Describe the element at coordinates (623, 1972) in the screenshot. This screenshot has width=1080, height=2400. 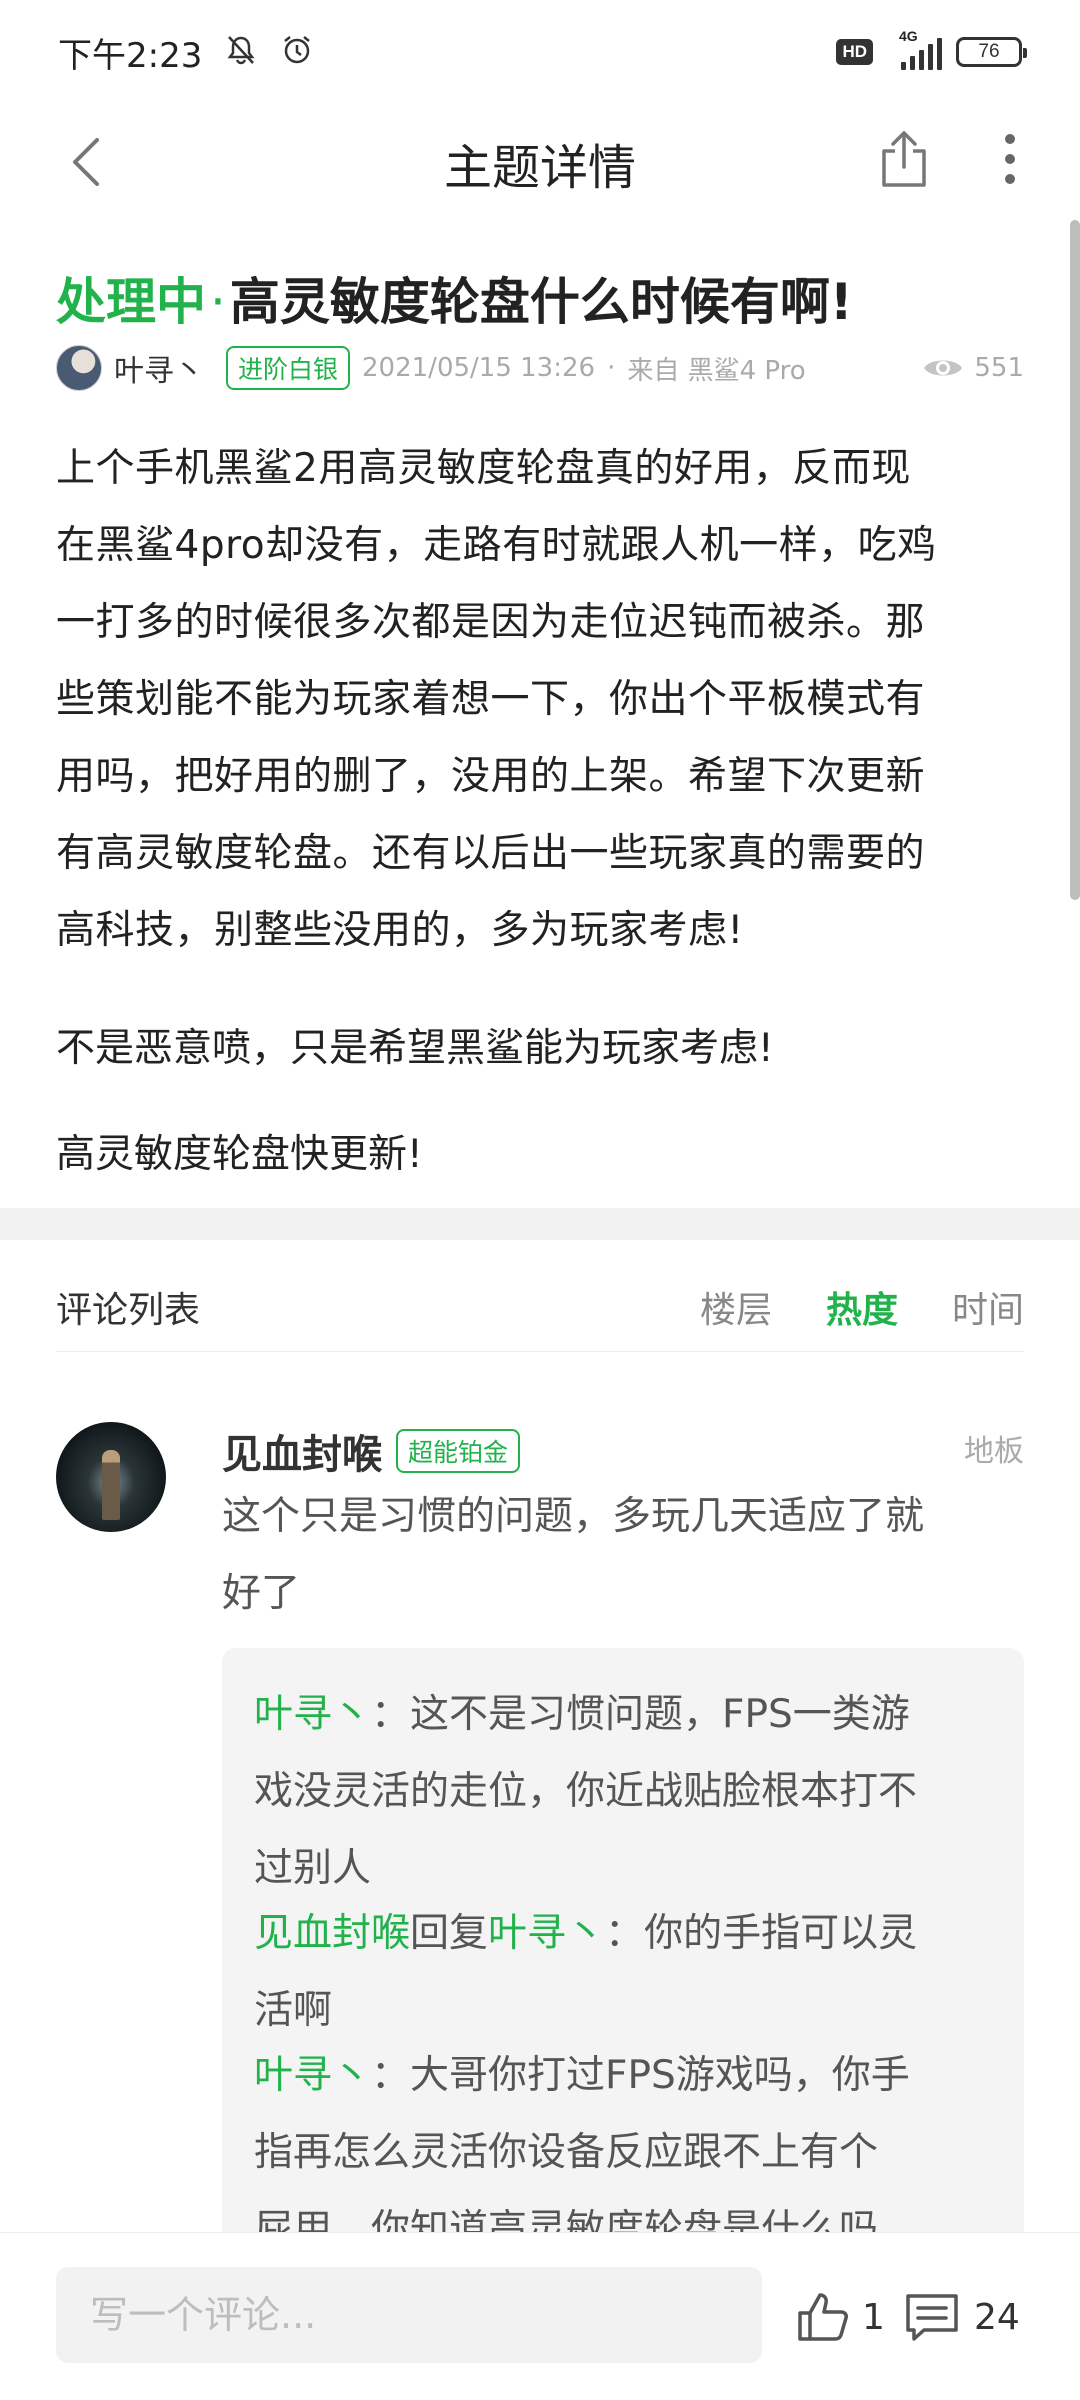
I see `reply-item: 见血封喉回复叶寻丶：你的手指可以灵 活啊` at that location.